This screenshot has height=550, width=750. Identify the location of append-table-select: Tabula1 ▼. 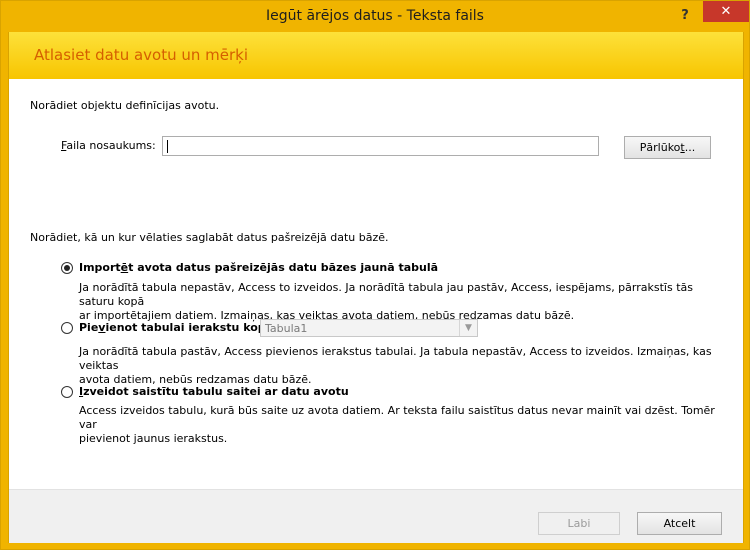
(369, 328).